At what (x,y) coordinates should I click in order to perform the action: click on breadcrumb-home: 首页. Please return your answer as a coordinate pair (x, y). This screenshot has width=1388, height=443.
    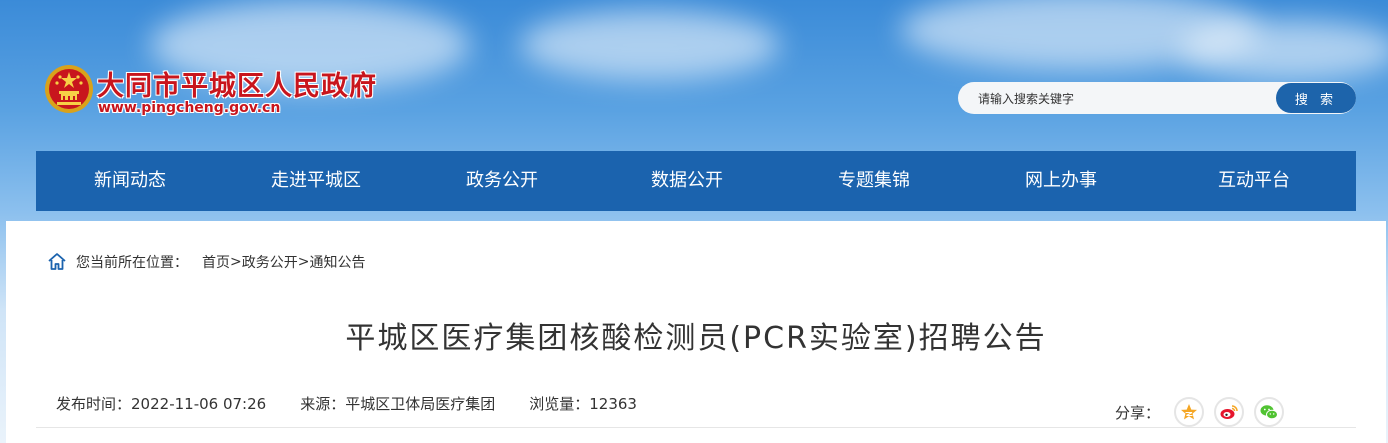
    Looking at the image, I should click on (216, 262).